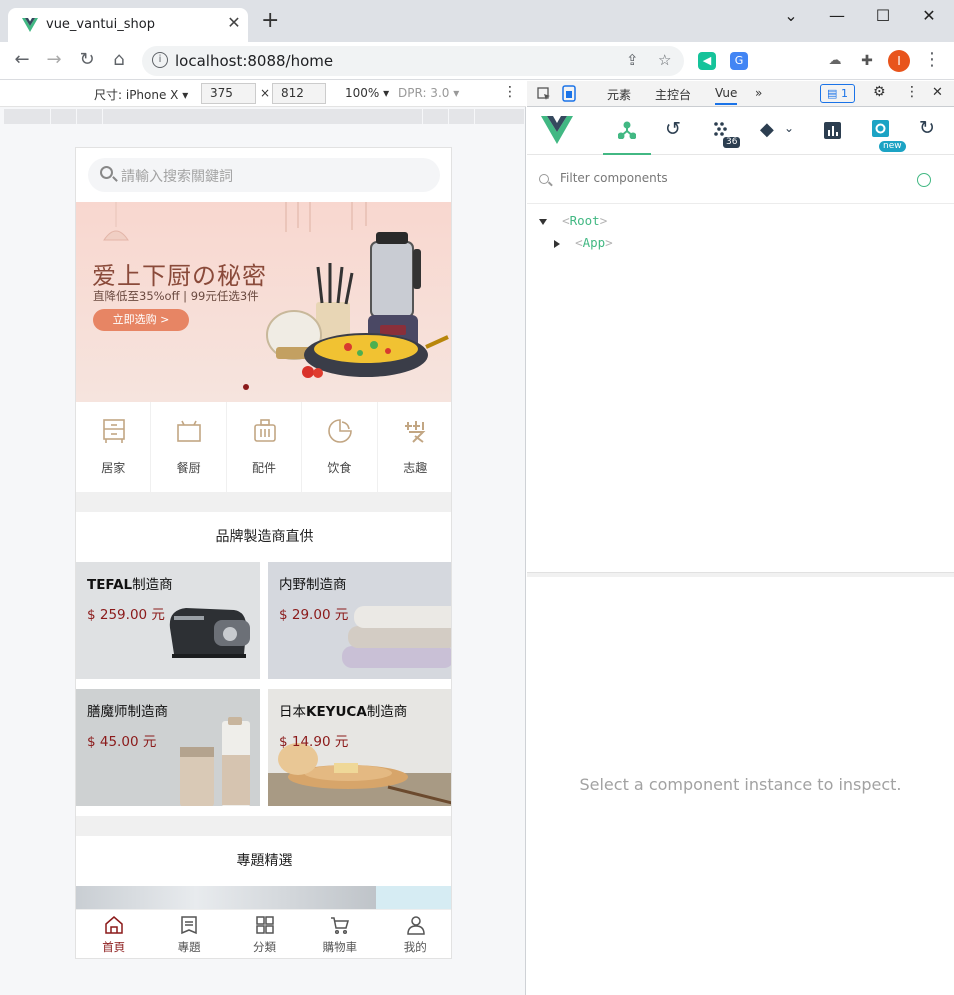 This screenshot has width=954, height=995. What do you see at coordinates (543, 221) in the screenshot?
I see `expanded-caret-icon` at bounding box center [543, 221].